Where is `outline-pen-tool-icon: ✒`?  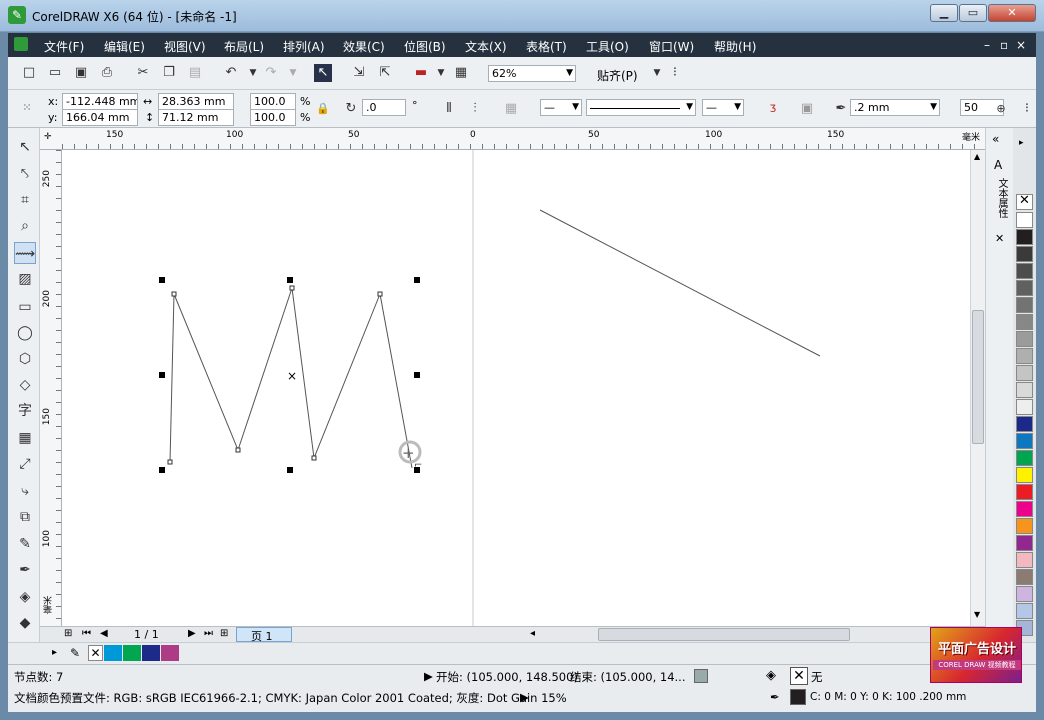 outline-pen-tool-icon: ✒ is located at coordinates (25, 570).